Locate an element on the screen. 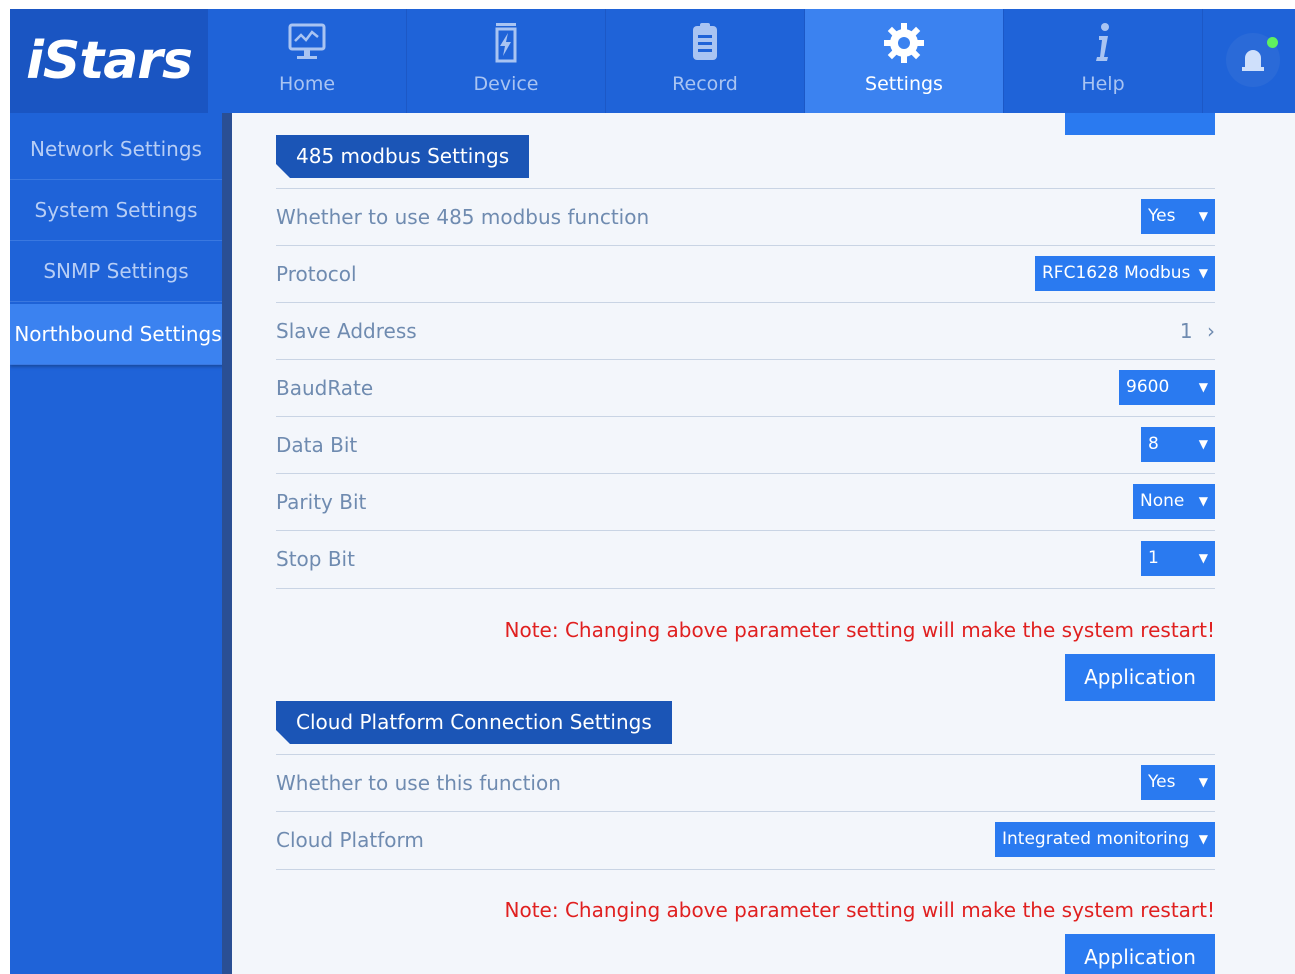 This screenshot has width=1295, height=974. baudrate-select: 9600 ▼ is located at coordinates (1167, 387).